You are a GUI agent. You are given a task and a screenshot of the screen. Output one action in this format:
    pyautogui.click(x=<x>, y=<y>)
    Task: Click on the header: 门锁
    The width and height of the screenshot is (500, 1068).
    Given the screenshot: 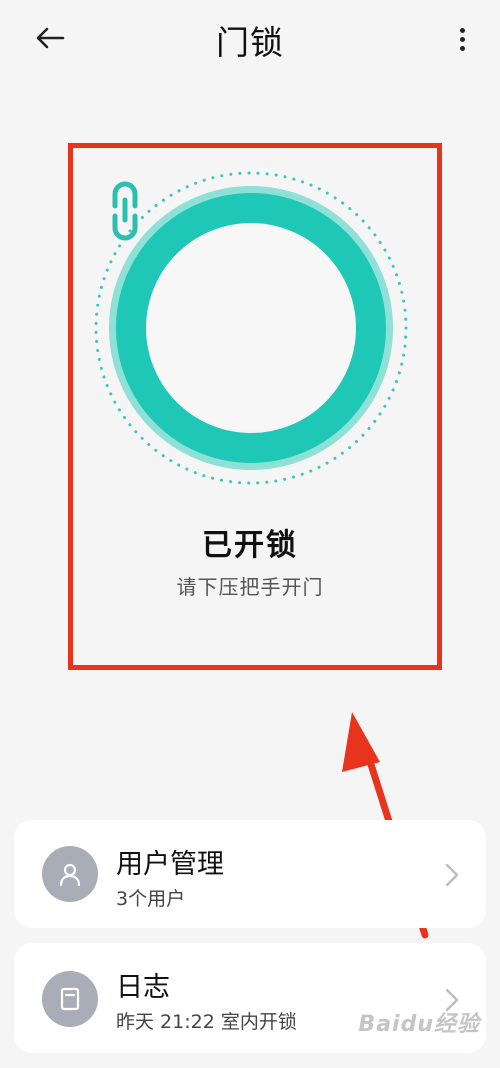 What is the action you would take?
    pyautogui.click(x=250, y=40)
    